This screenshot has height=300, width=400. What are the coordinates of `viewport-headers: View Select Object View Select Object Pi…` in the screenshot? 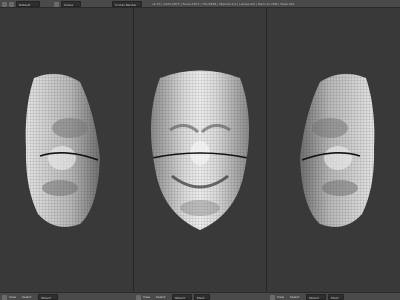 It's located at (200, 296).